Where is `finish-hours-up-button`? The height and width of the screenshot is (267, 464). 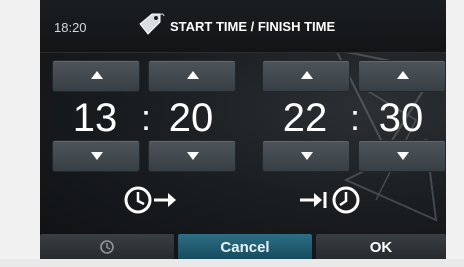
finish-hours-up-button is located at coordinates (306, 76).